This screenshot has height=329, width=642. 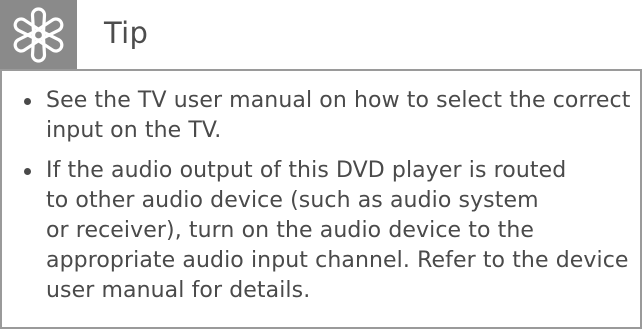 What do you see at coordinates (126, 33) in the screenshot?
I see `tip-title: Tip` at bounding box center [126, 33].